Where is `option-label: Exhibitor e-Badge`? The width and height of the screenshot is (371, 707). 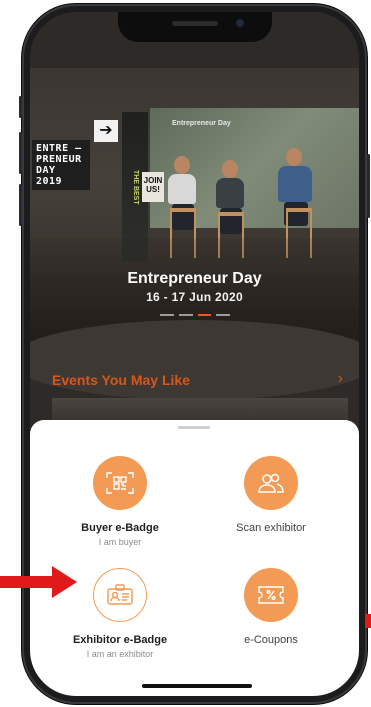
option-label: Exhibitor e-Badge is located at coordinates (120, 640).